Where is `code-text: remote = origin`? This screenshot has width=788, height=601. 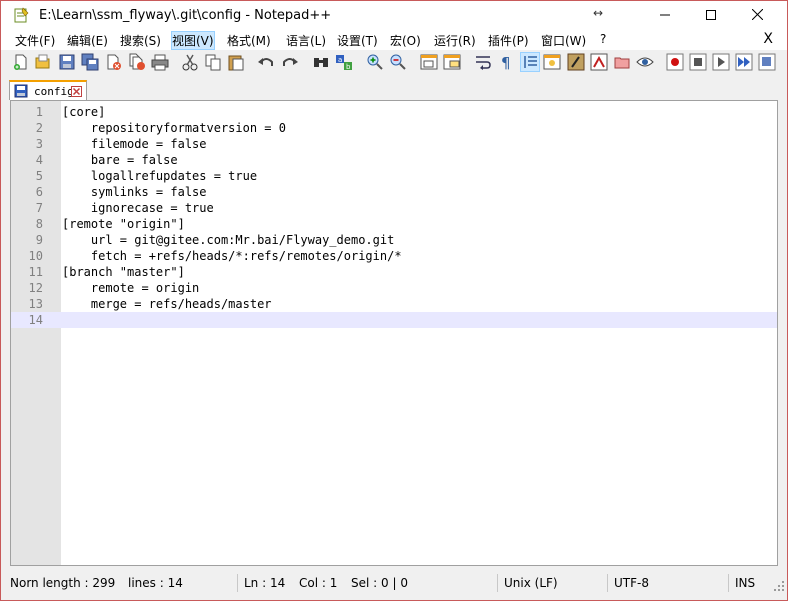 code-text: remote = origin is located at coordinates (130, 288).